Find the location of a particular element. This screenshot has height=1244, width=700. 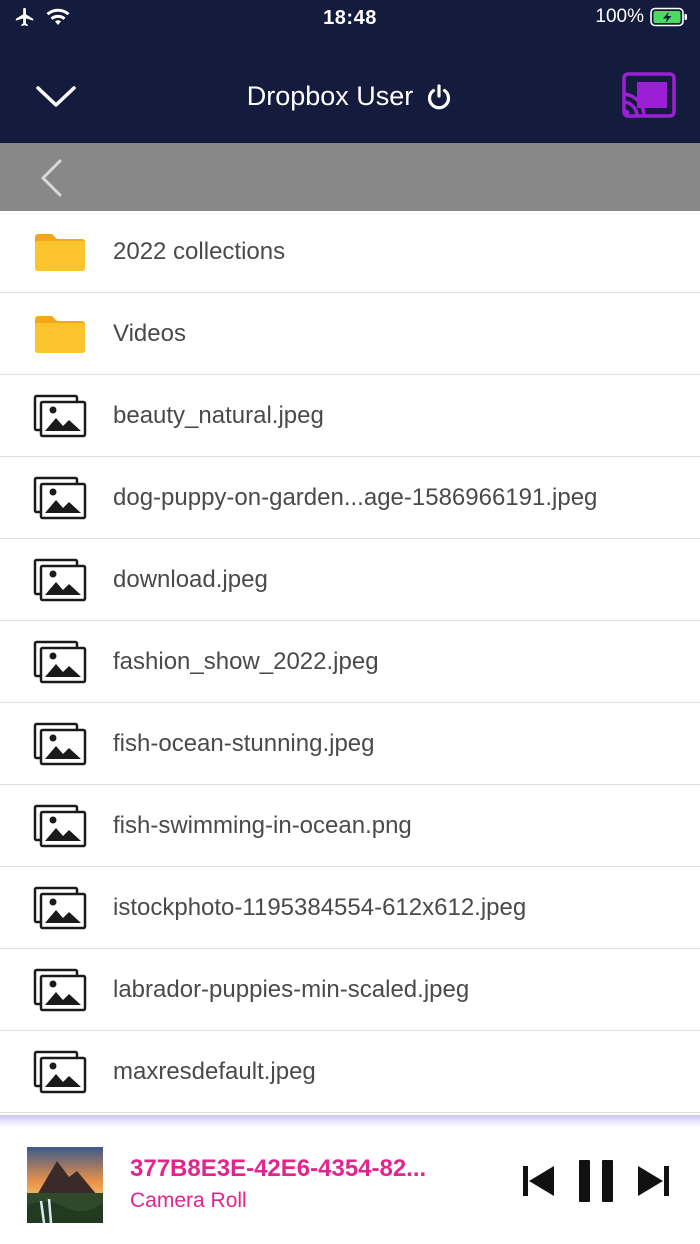

folder-row: Videos is located at coordinates (350, 334).